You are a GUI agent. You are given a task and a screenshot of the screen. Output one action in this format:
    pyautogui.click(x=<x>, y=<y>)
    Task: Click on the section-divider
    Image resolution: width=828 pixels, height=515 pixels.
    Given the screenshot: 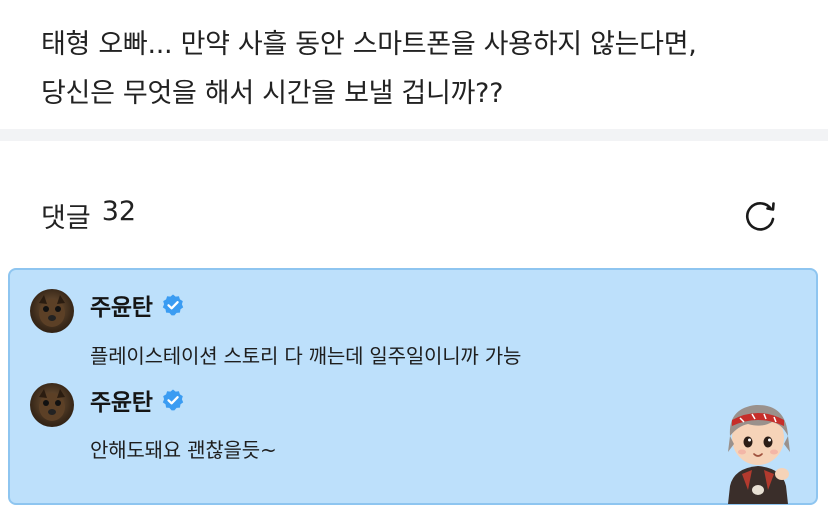 What is the action you would take?
    pyautogui.click(x=414, y=135)
    